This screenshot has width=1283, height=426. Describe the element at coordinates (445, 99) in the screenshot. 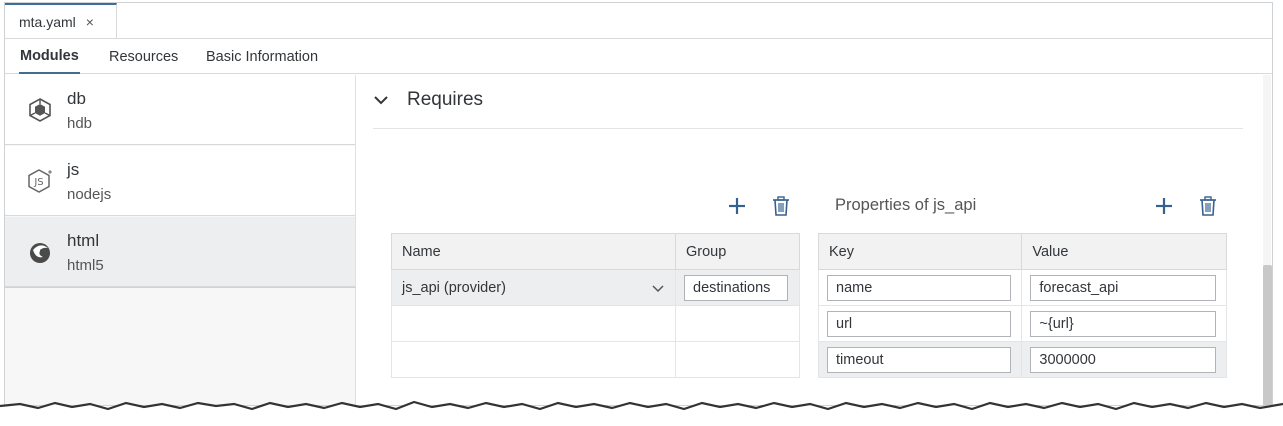

I see `requires-title: Requires` at that location.